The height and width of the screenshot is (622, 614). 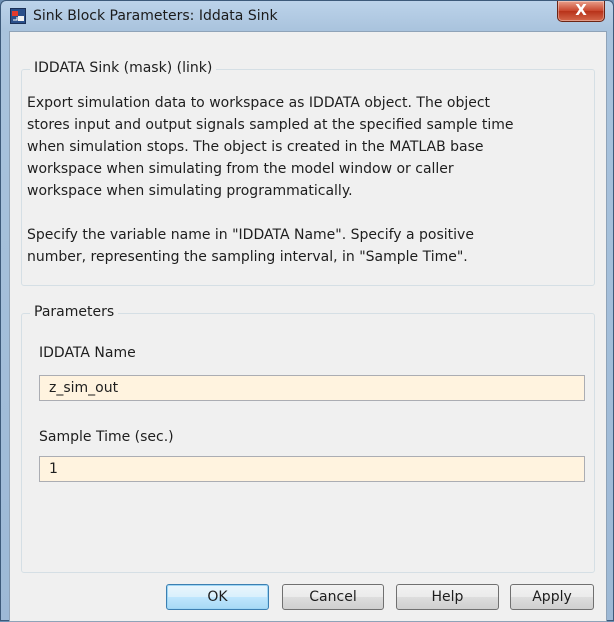 What do you see at coordinates (312, 388) in the screenshot?
I see `iddata-name-input` at bounding box center [312, 388].